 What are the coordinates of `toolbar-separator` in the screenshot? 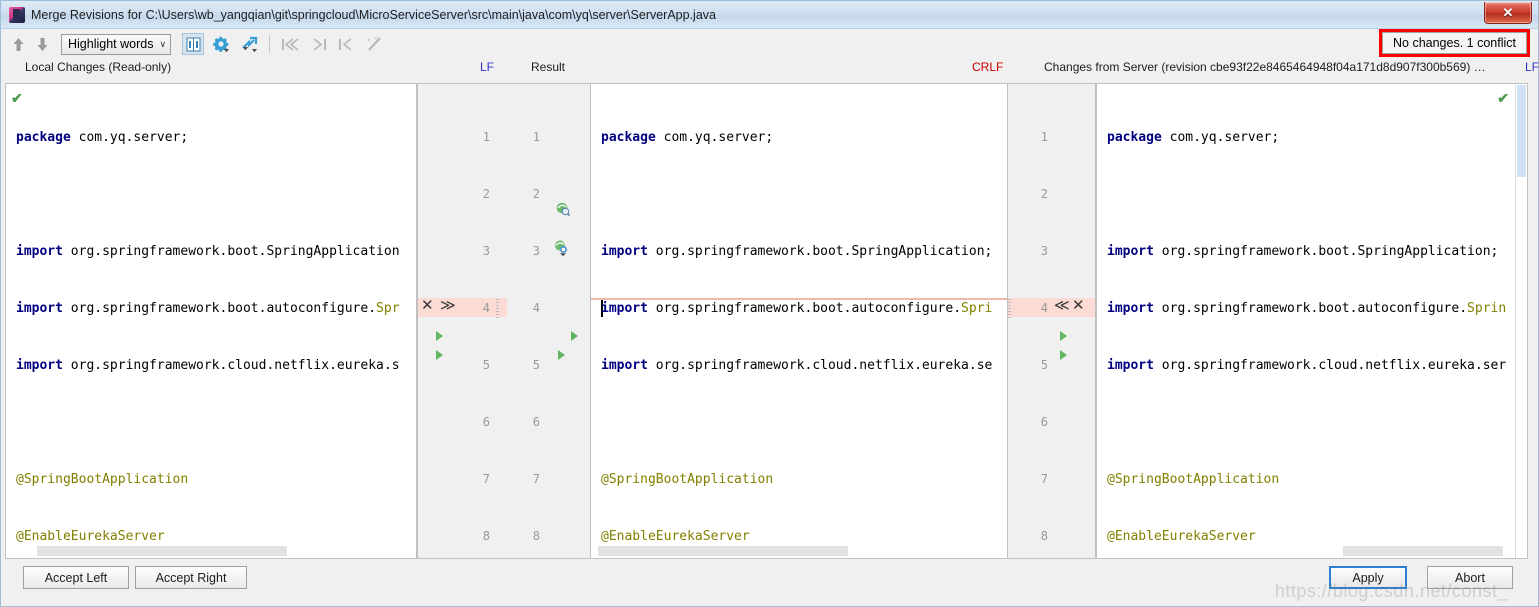 It's located at (270, 44).